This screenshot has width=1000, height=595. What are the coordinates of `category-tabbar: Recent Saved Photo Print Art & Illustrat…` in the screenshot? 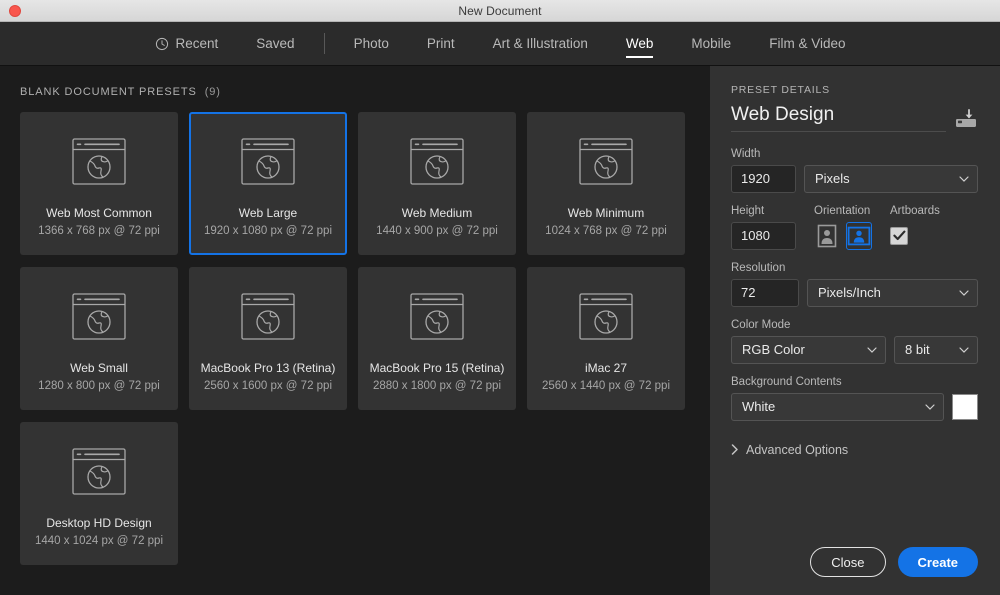 It's located at (500, 44).